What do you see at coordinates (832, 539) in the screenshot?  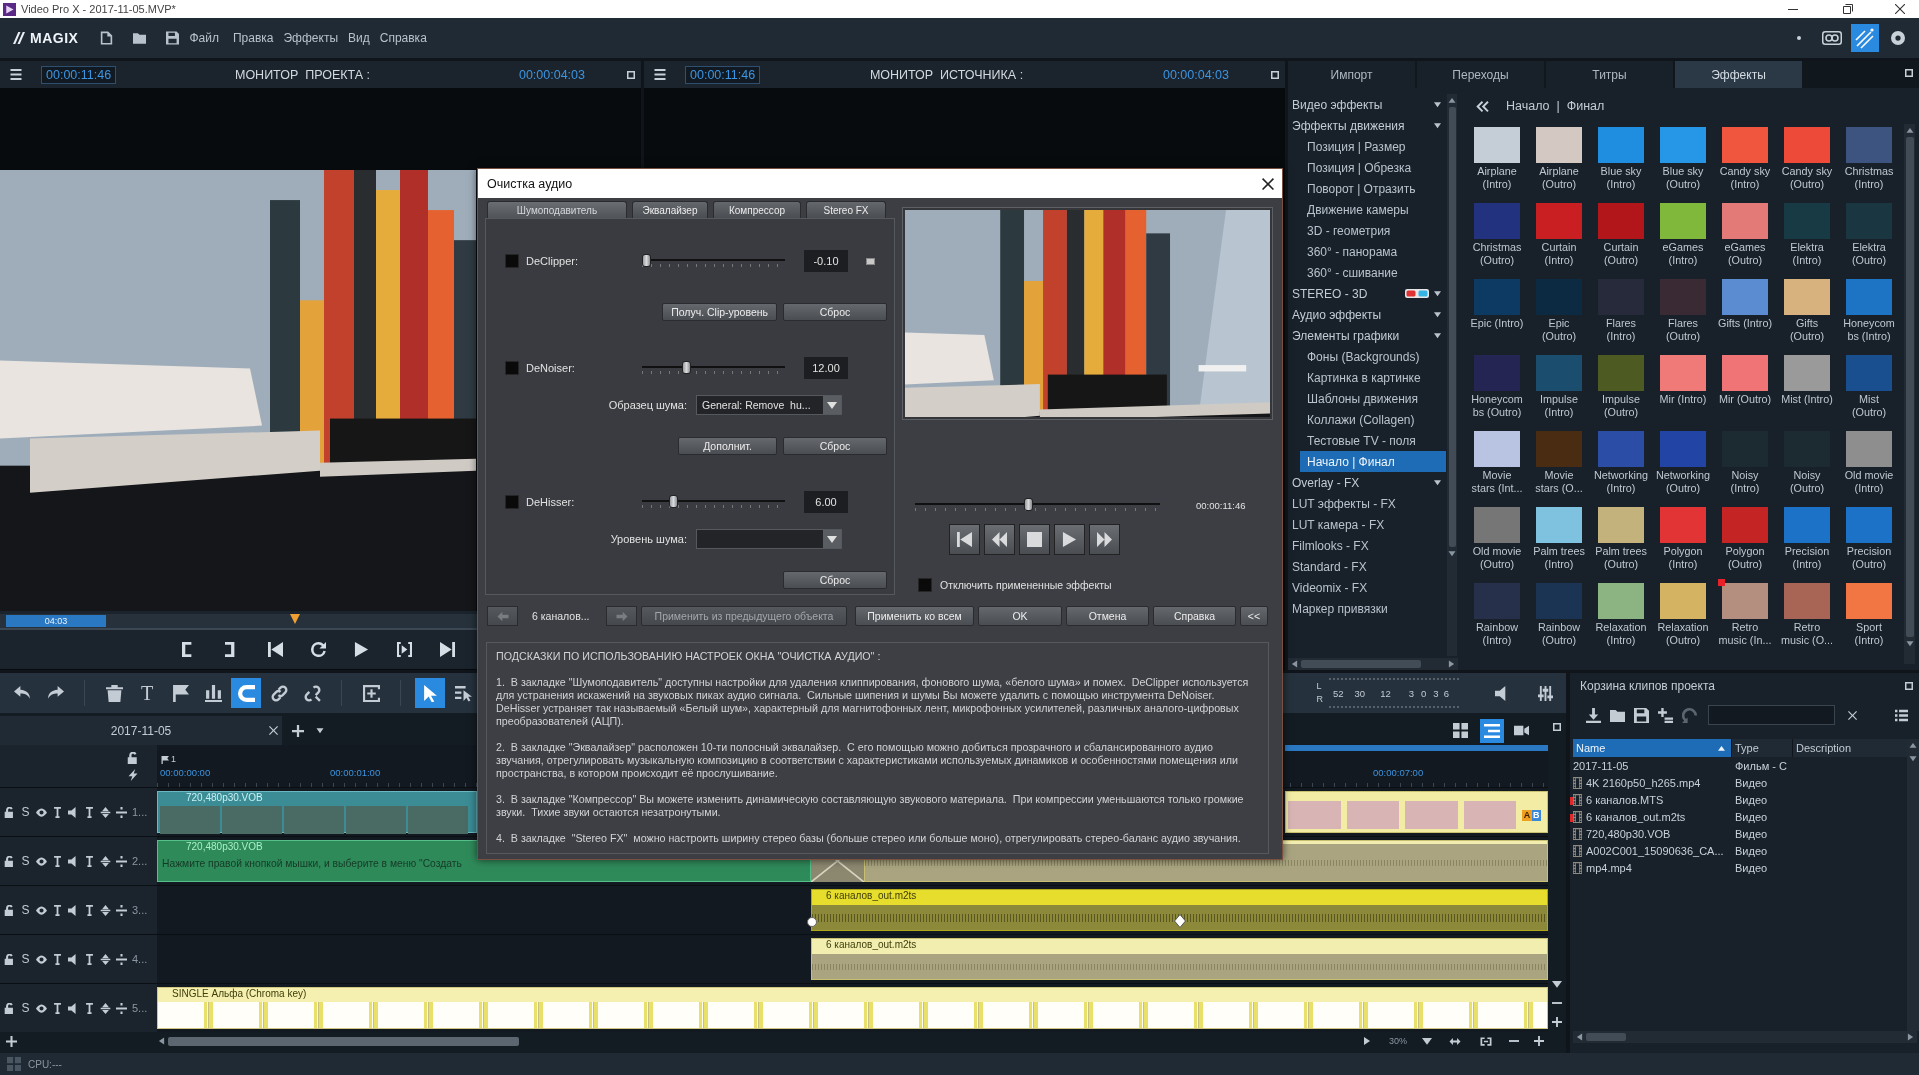 I see `dropdown-caret-icon` at bounding box center [832, 539].